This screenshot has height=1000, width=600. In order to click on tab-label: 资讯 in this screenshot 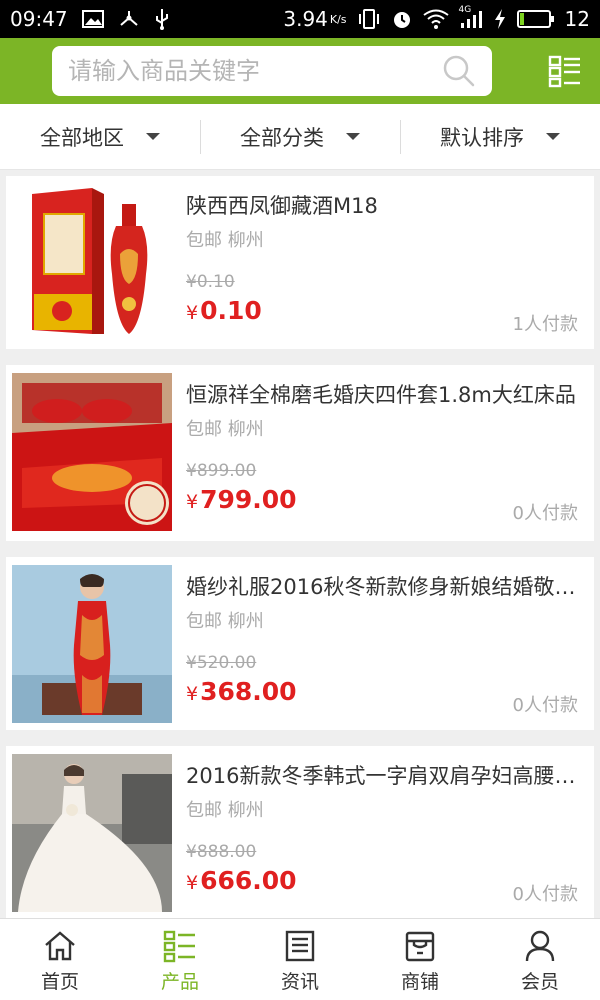, I will do `click(299, 982)`.